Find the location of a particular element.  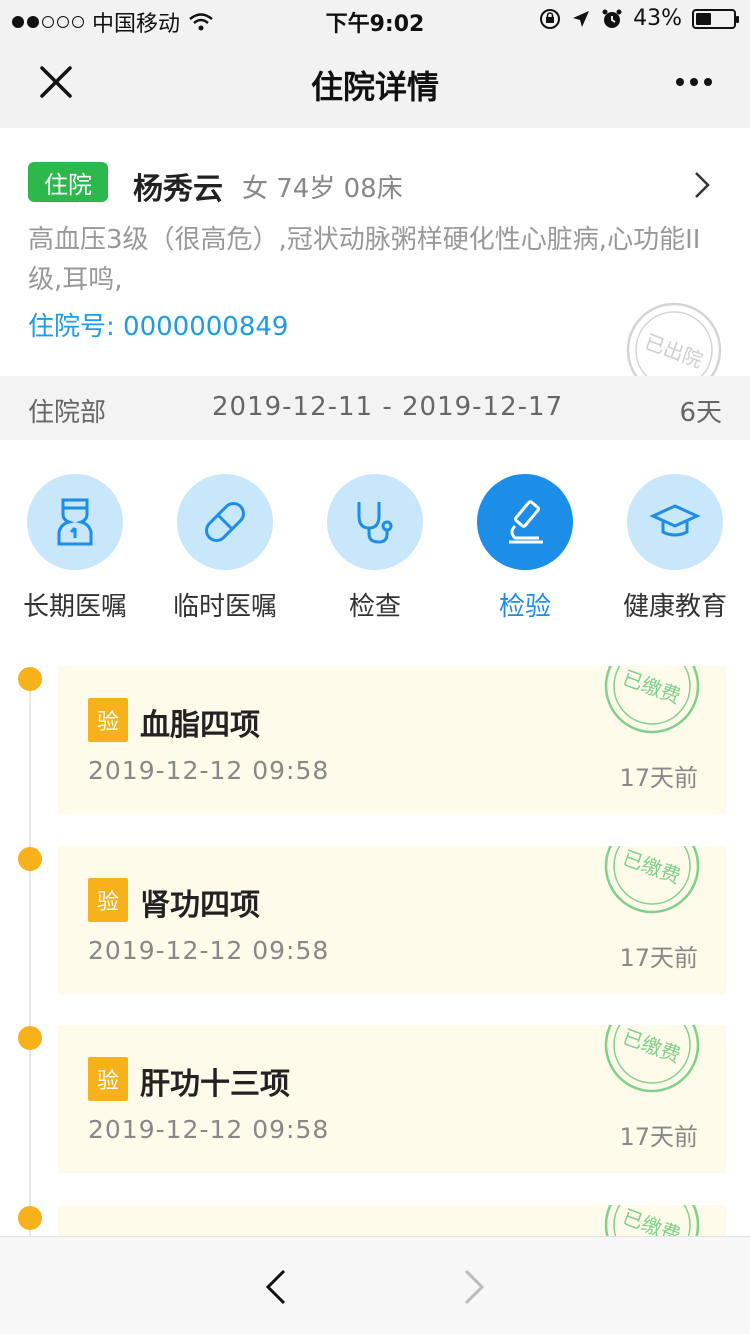

battery-icon is located at coordinates (715, 18).